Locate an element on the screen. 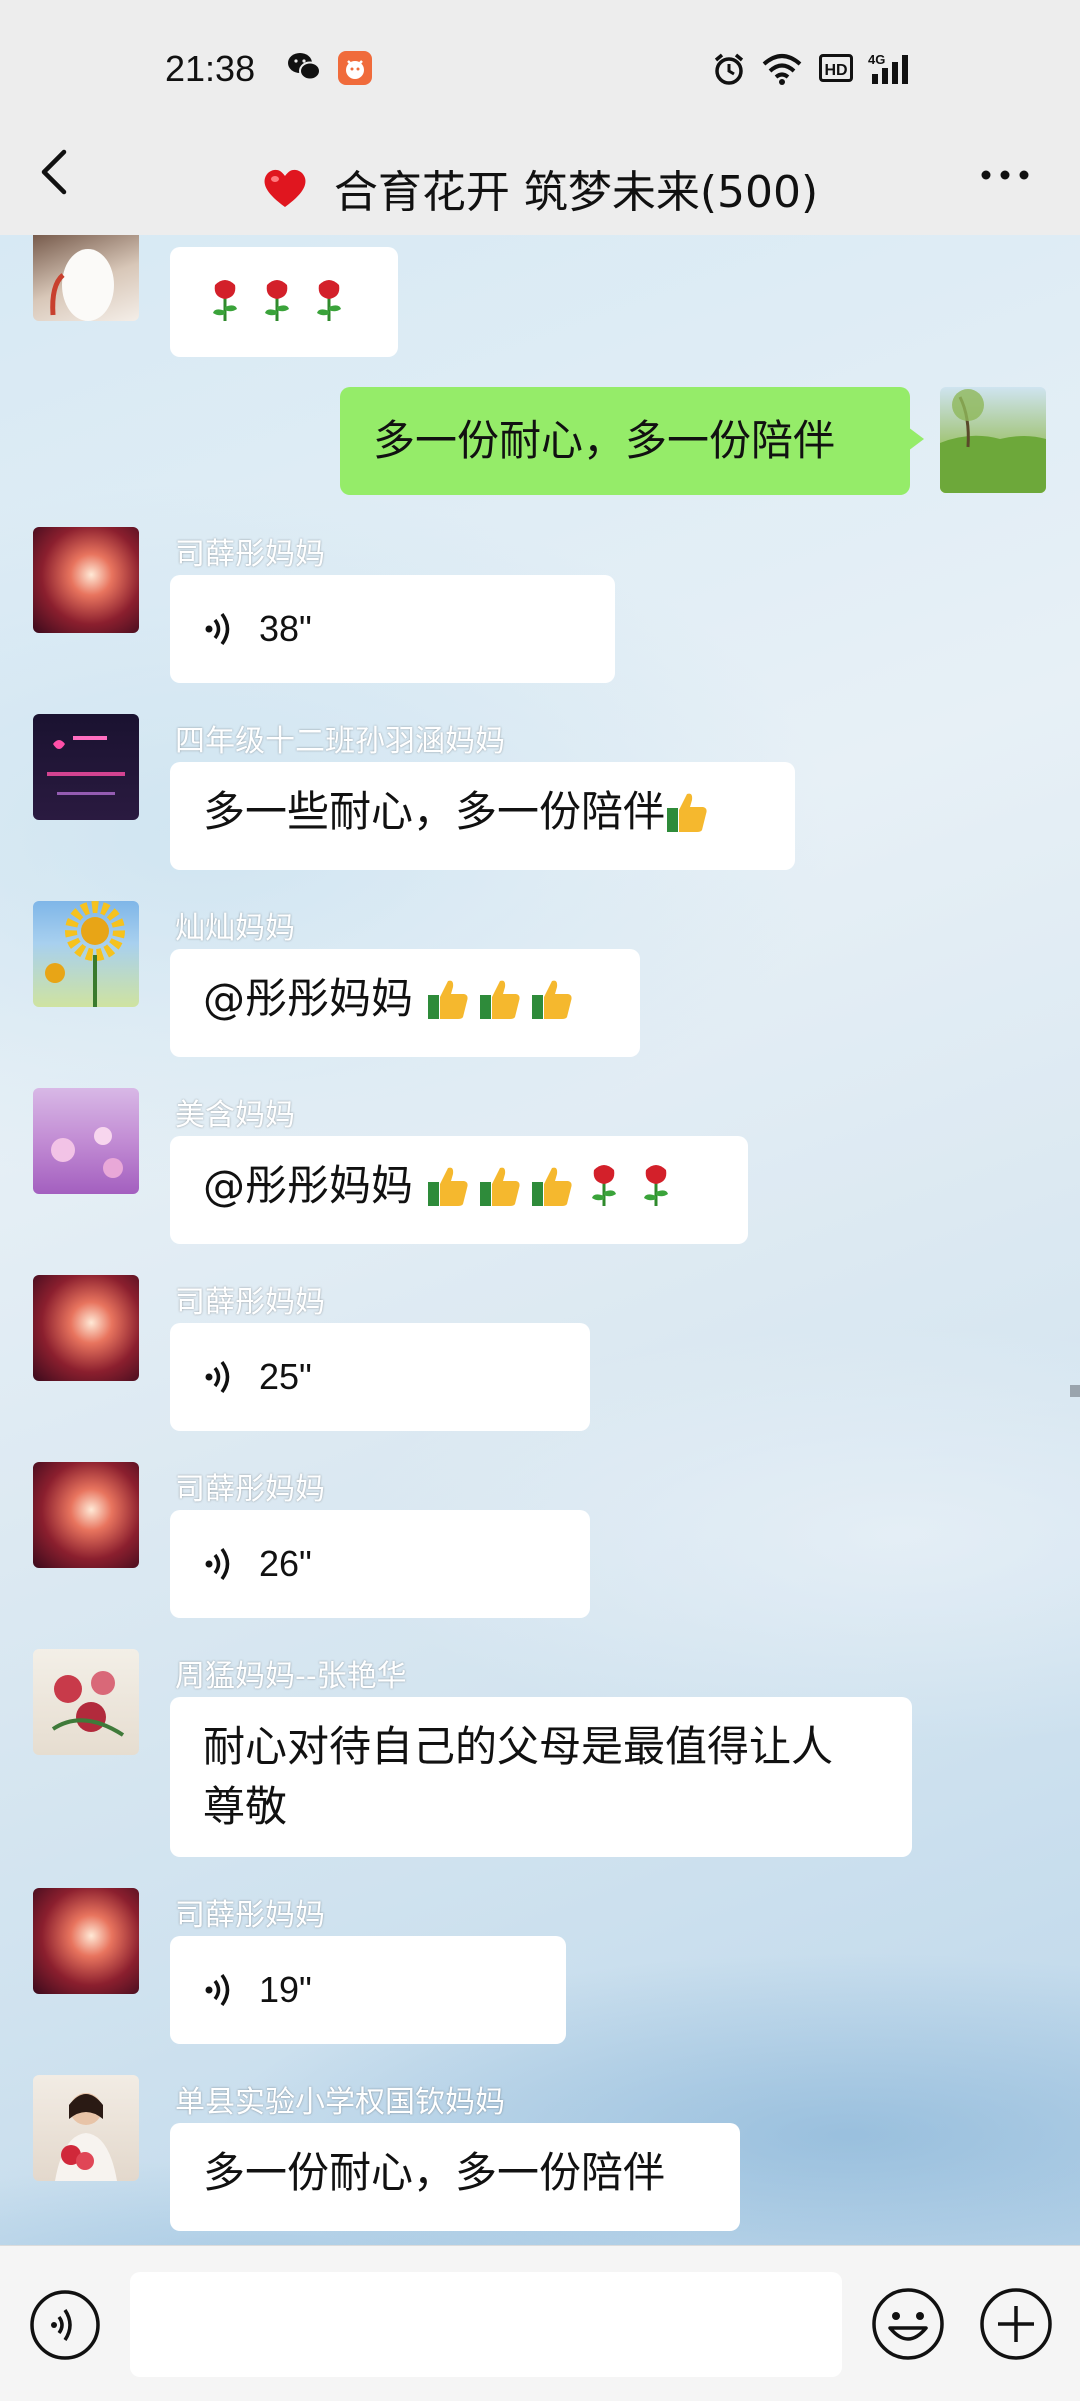 This screenshot has height=2401, width=1080. voice-message-bubble: 19" is located at coordinates (368, 1990).